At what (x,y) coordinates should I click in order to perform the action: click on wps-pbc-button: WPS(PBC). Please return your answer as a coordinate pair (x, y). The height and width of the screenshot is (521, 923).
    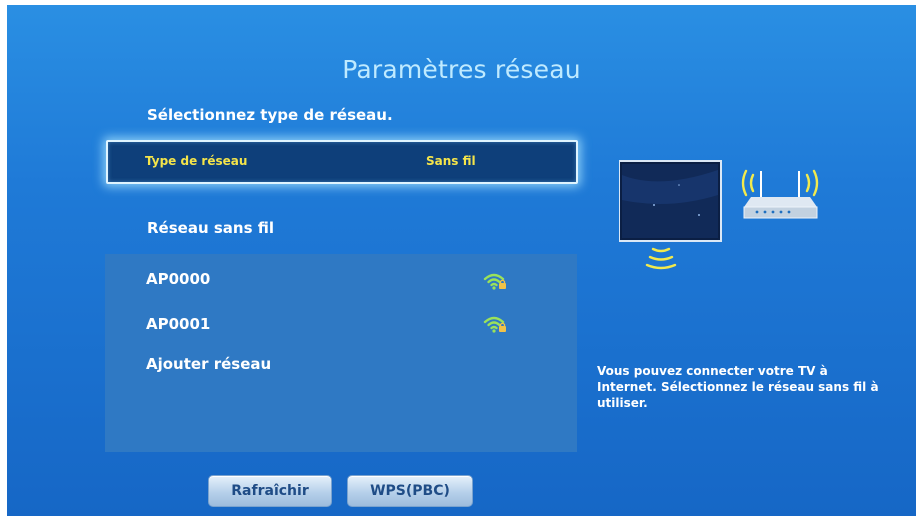
    Looking at the image, I should click on (410, 491).